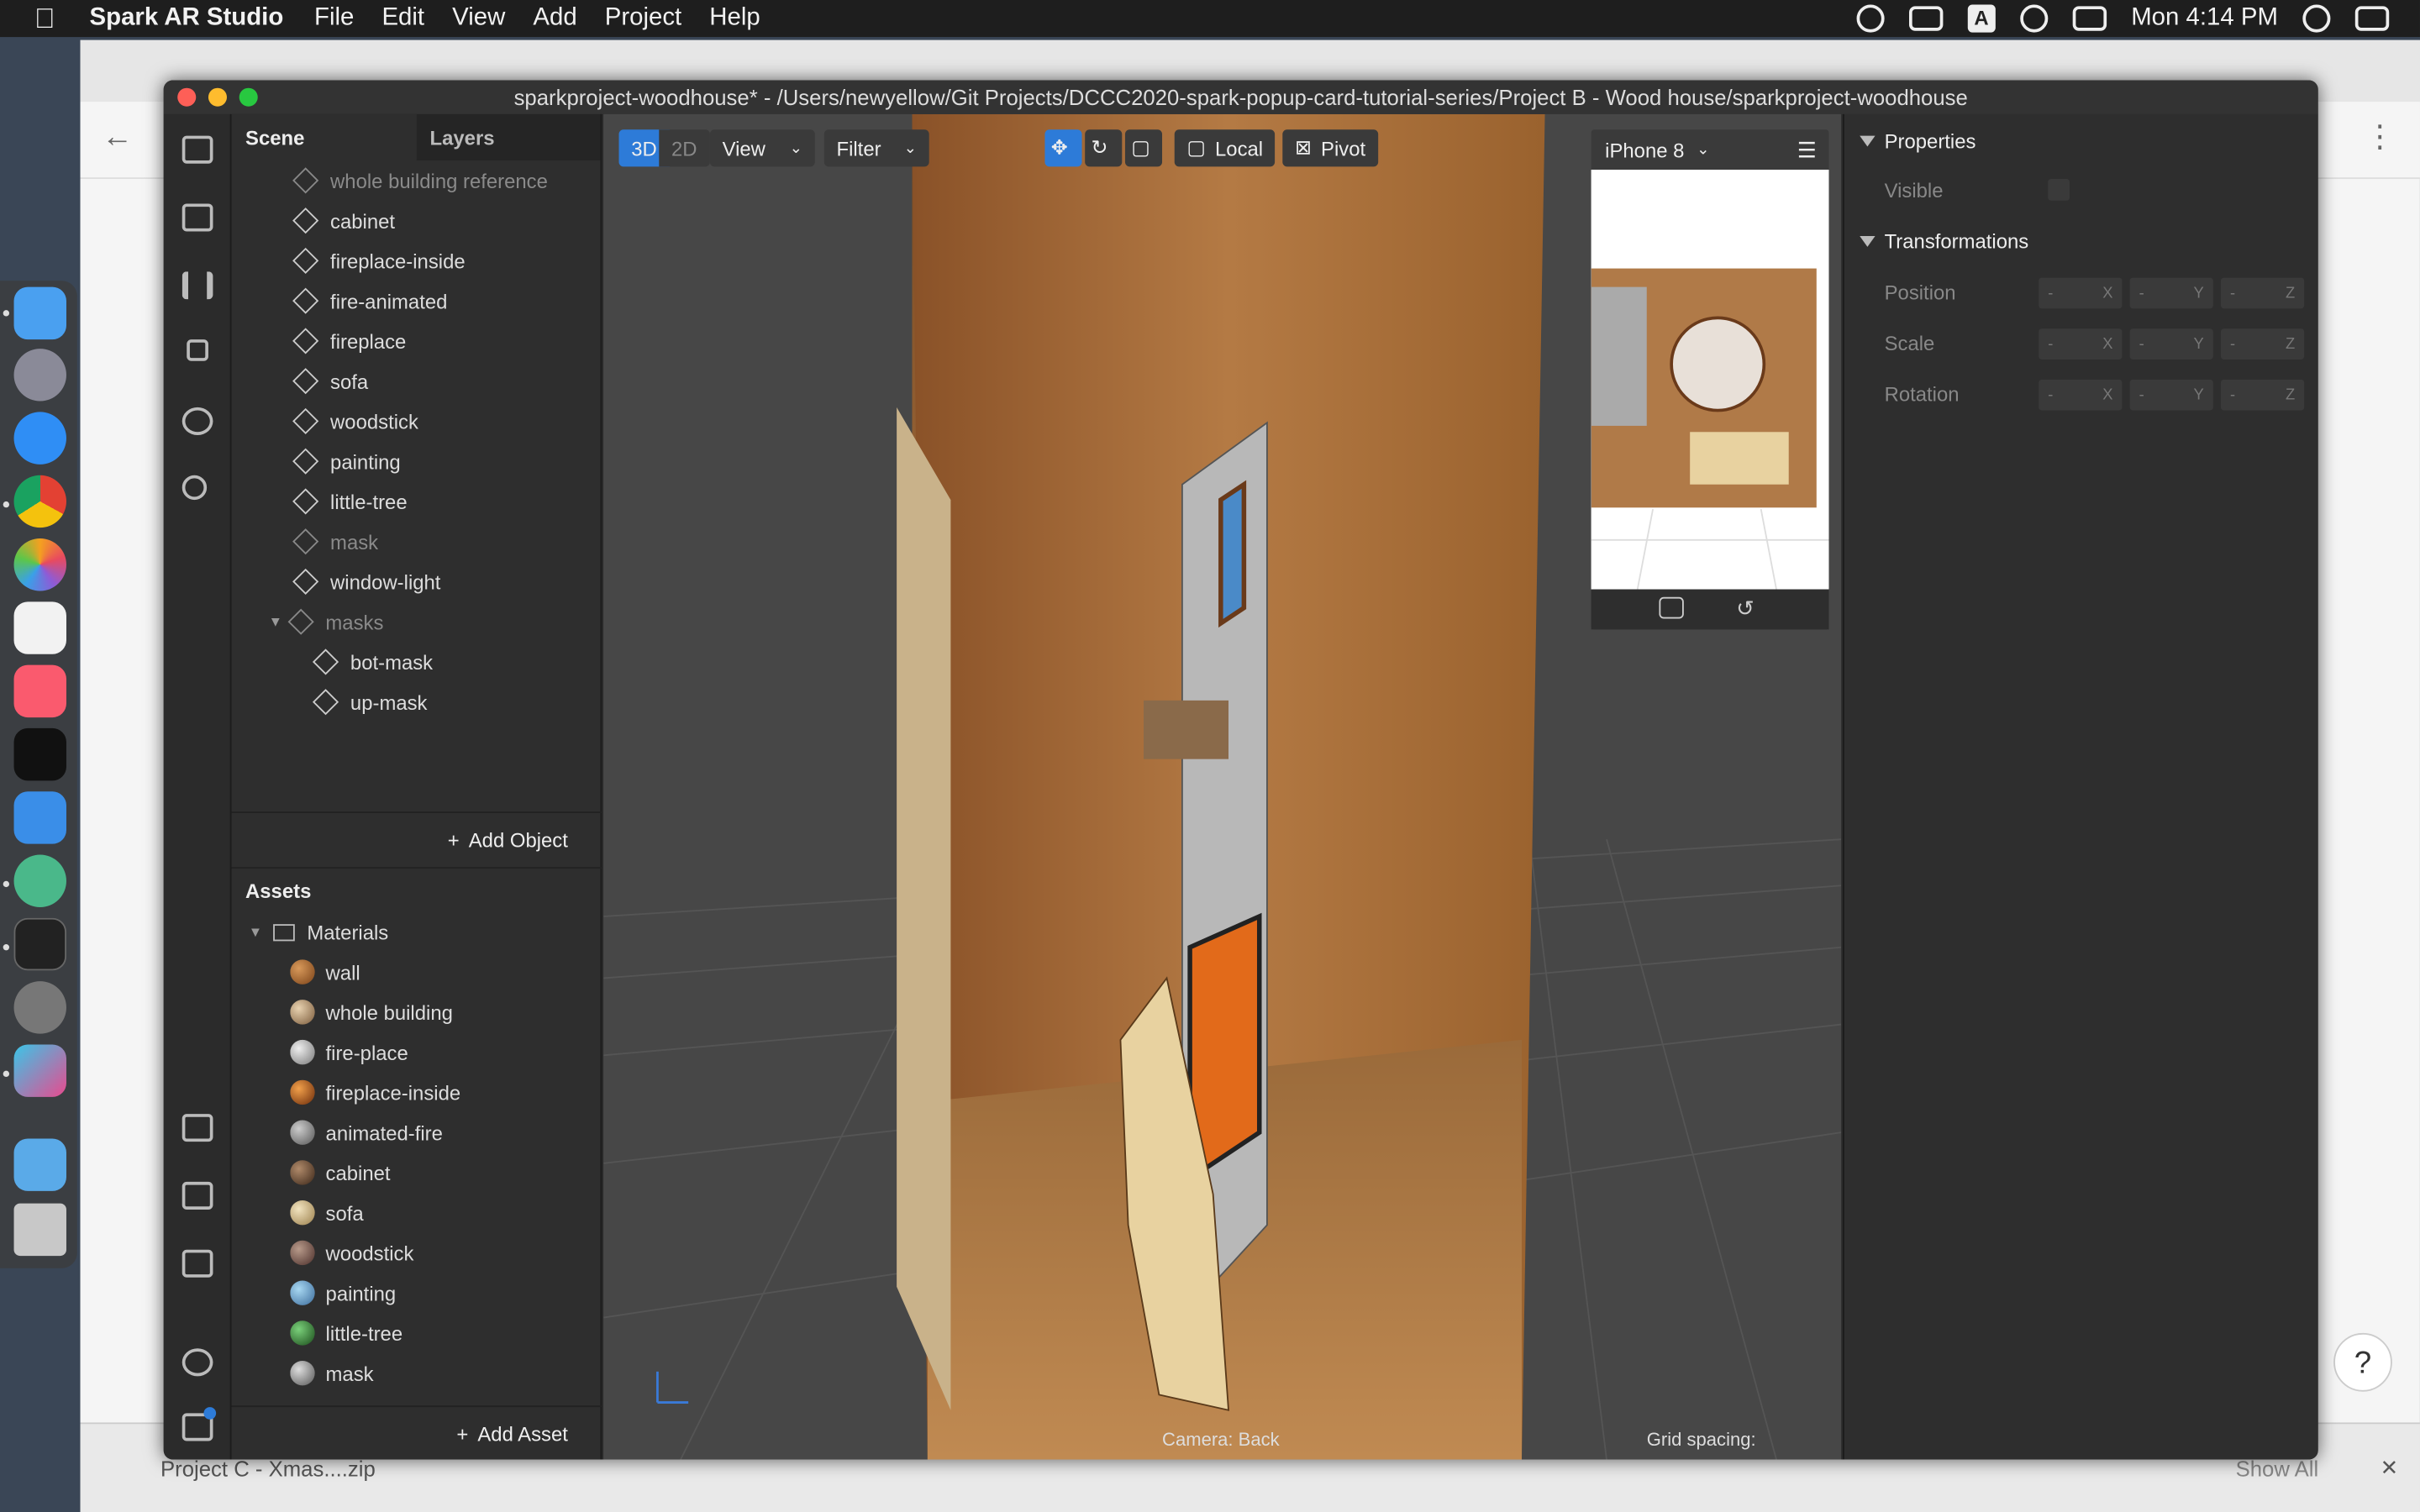 The height and width of the screenshot is (1512, 2420). Describe the element at coordinates (197, 149) in the screenshot. I see `layout-icon` at that location.